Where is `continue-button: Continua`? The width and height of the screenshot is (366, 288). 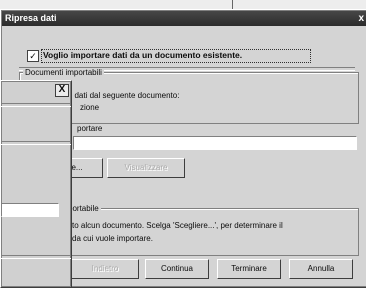
continue-button: Continua is located at coordinates (177, 269).